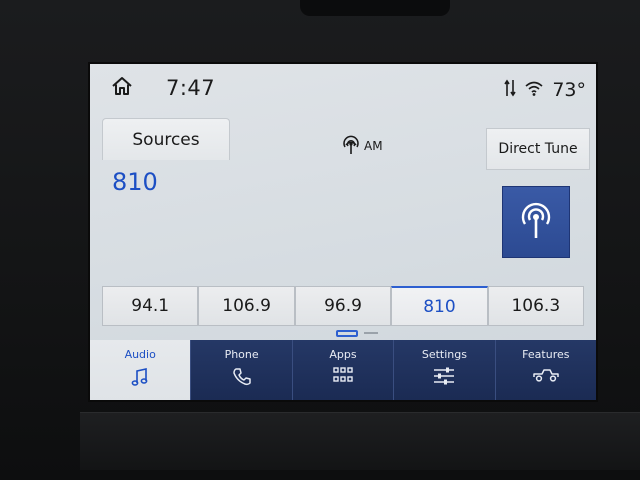  What do you see at coordinates (546, 375) in the screenshot?
I see `truck-icon` at bounding box center [546, 375].